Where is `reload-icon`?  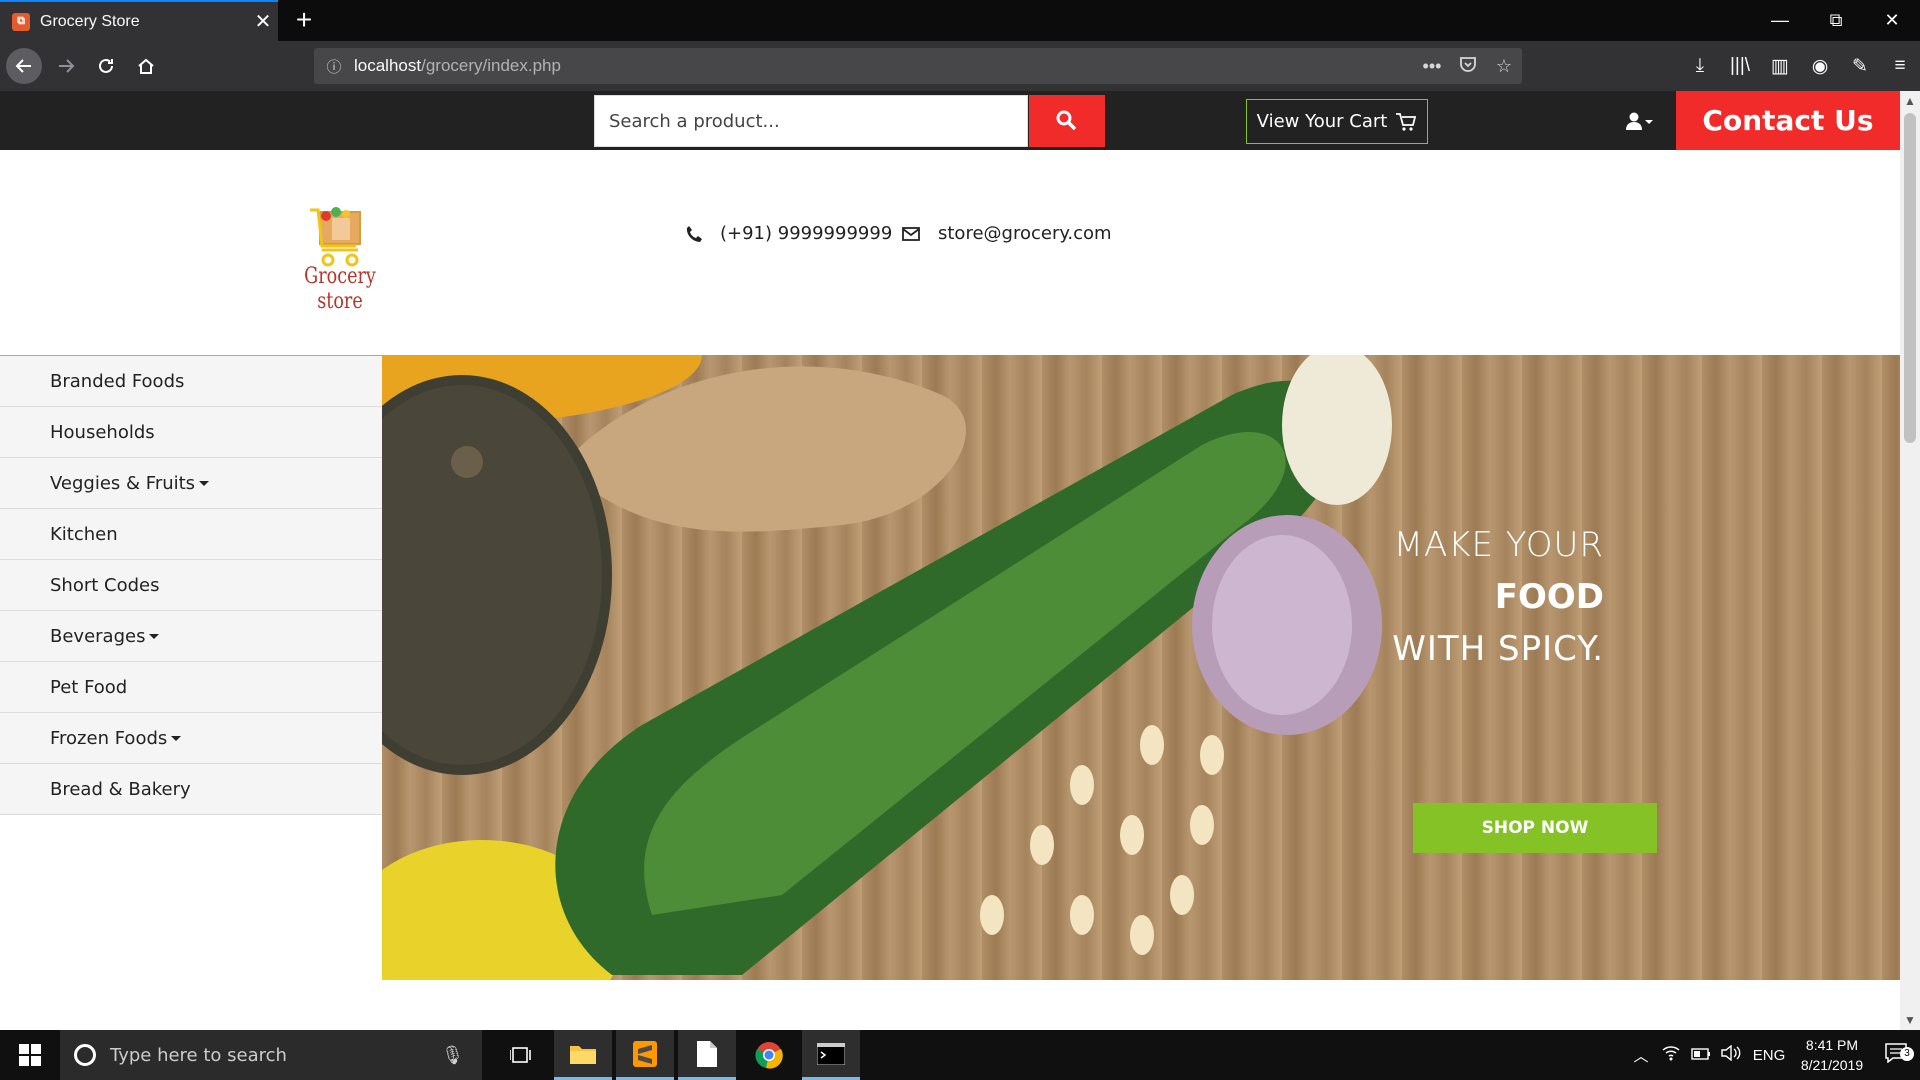 reload-icon is located at coordinates (106, 65).